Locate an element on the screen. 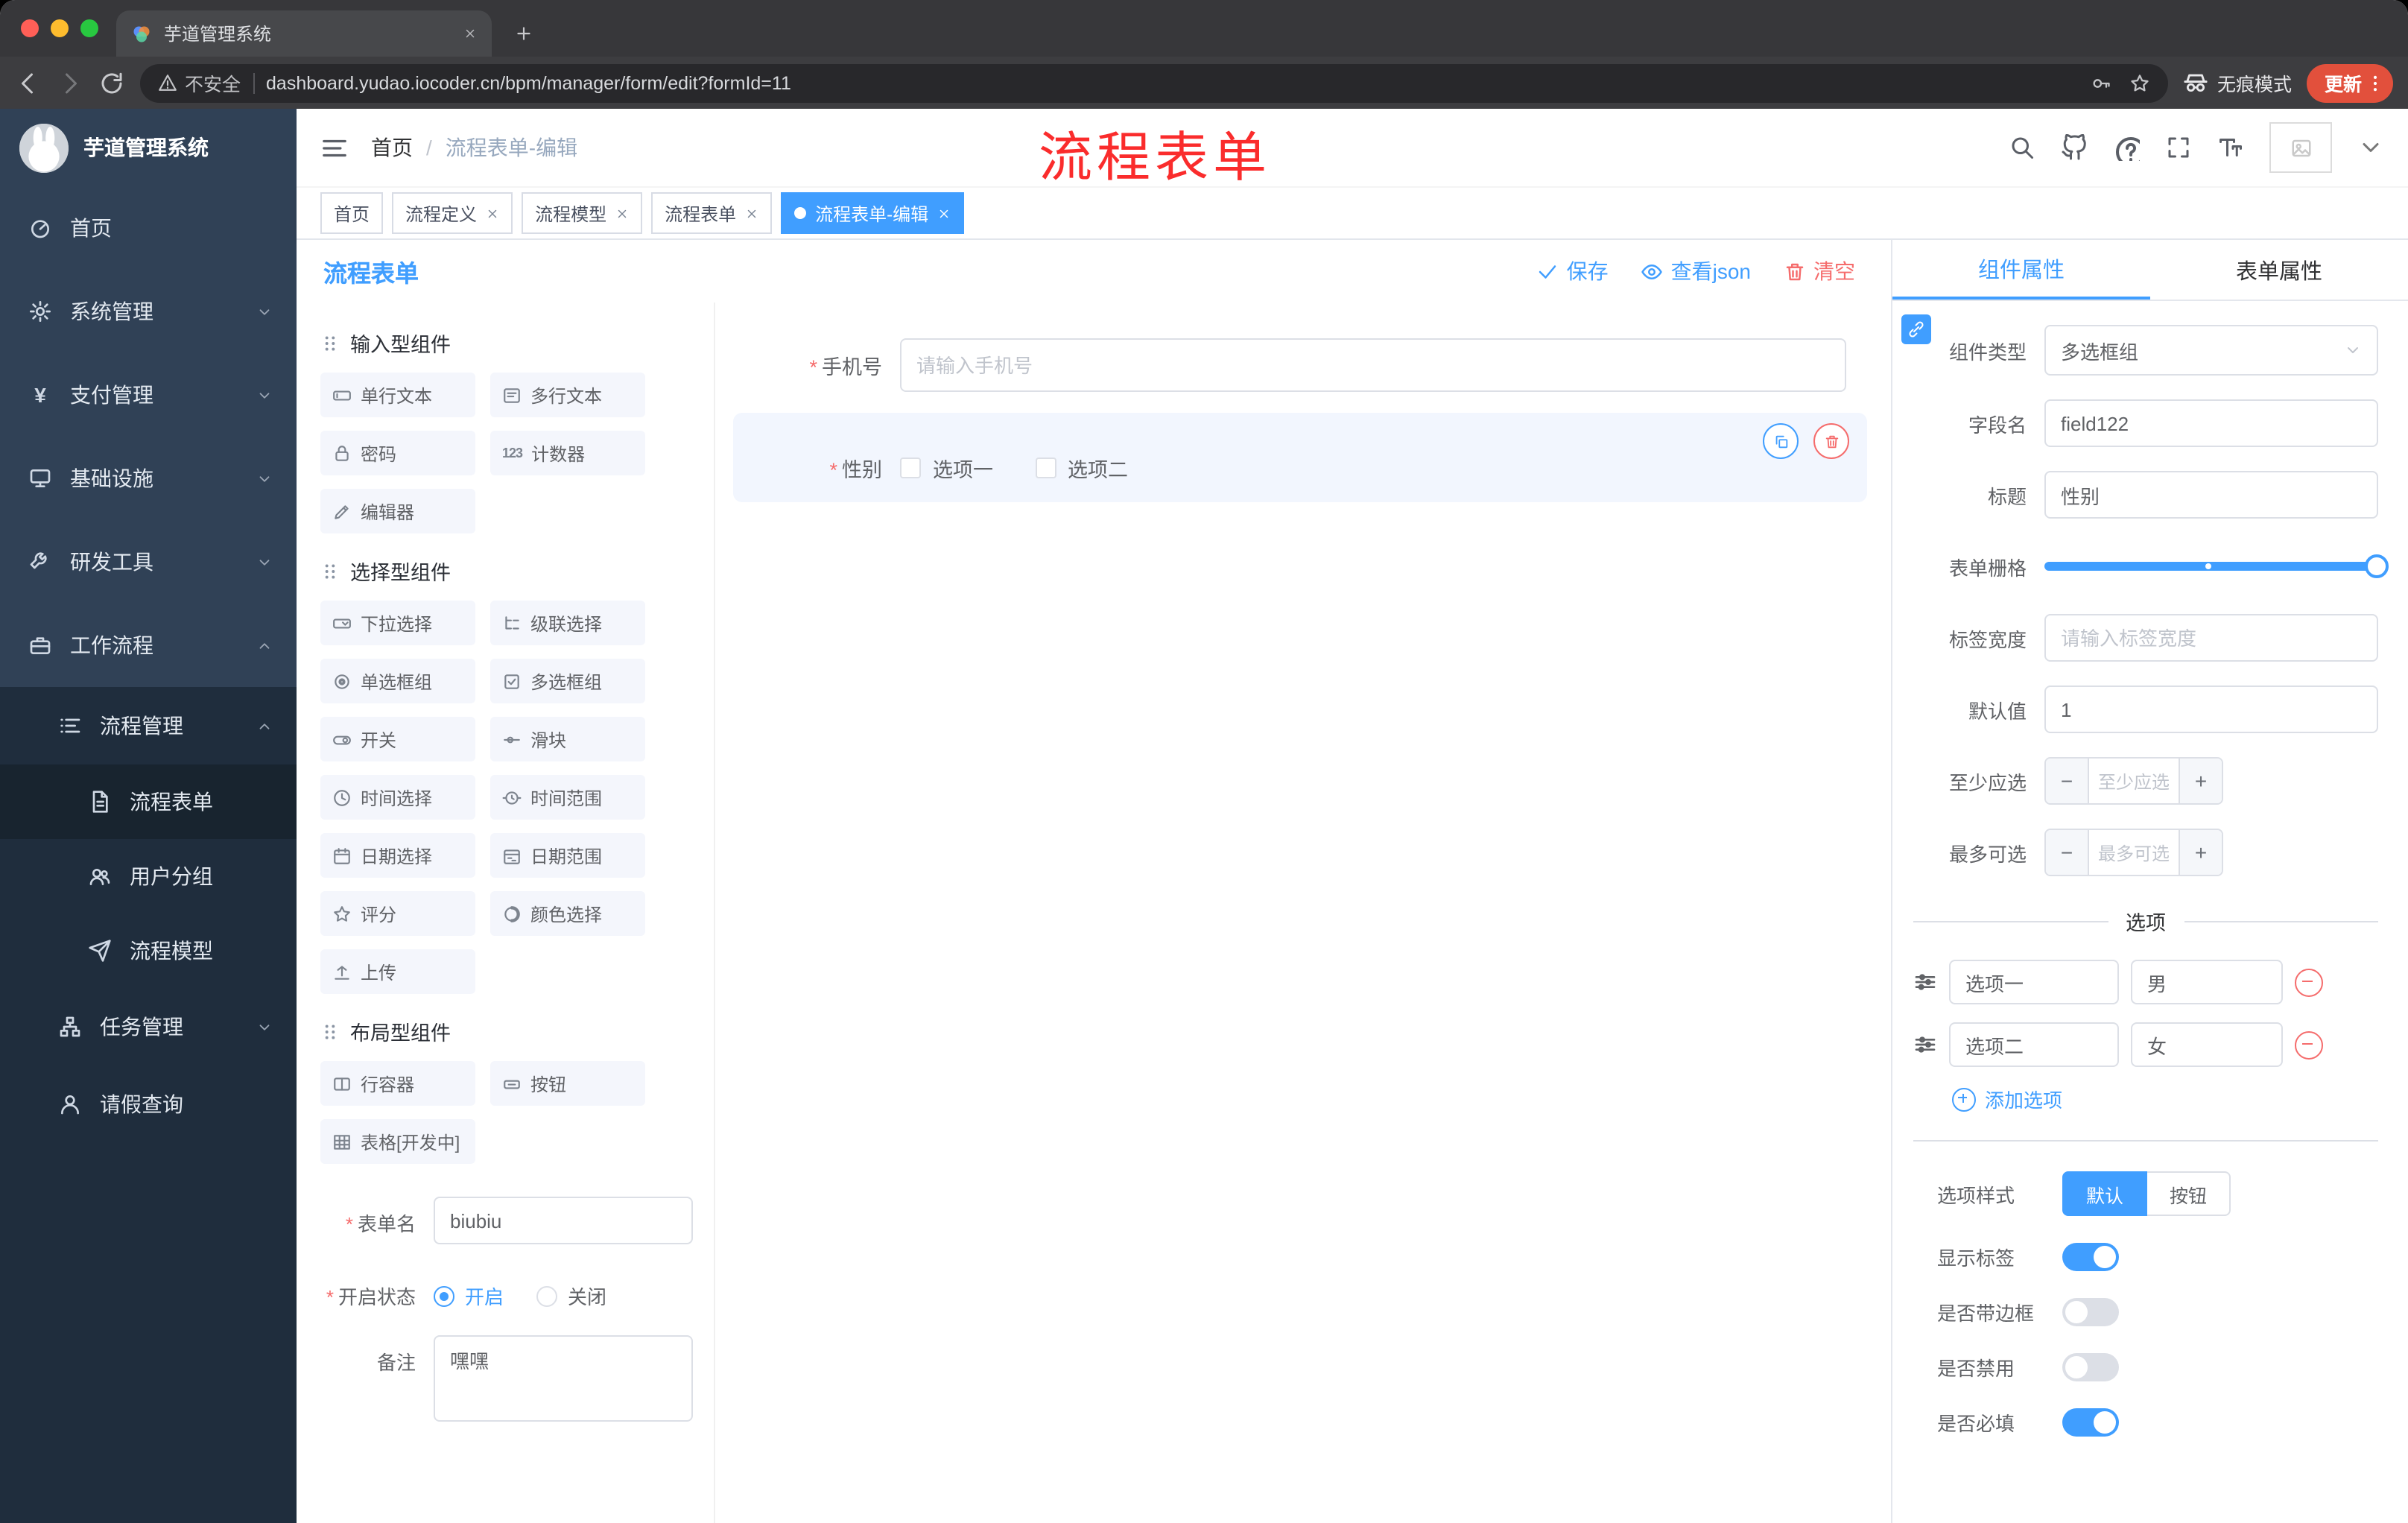 This screenshot has width=2408, height=1523. view-json-button: 查看json is located at coordinates (1696, 271).